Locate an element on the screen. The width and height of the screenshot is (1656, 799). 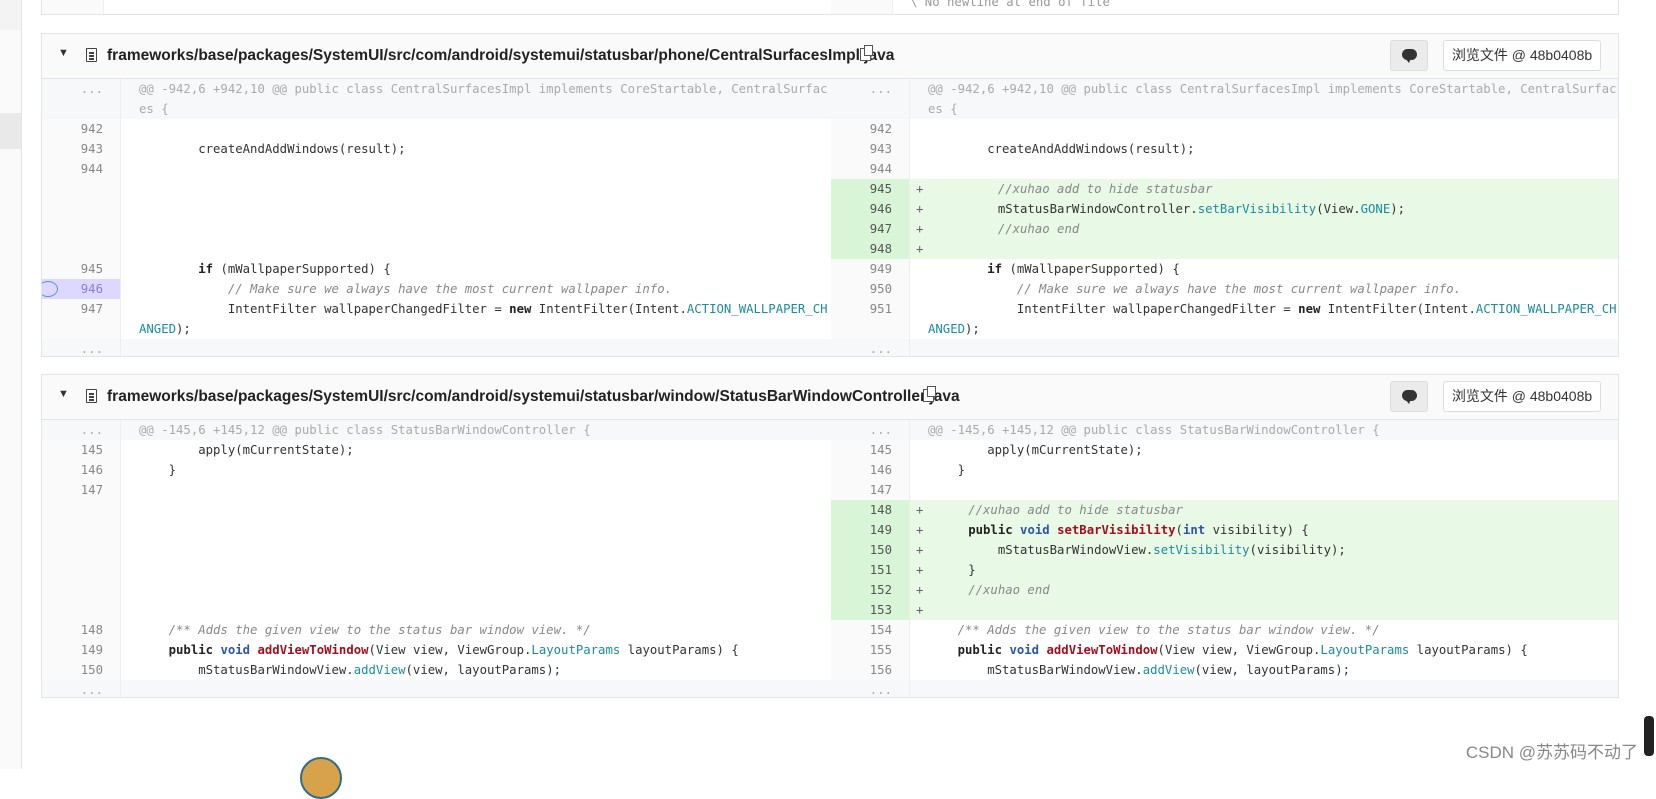
diff-line: 146 } 146 } is located at coordinates (830, 470).